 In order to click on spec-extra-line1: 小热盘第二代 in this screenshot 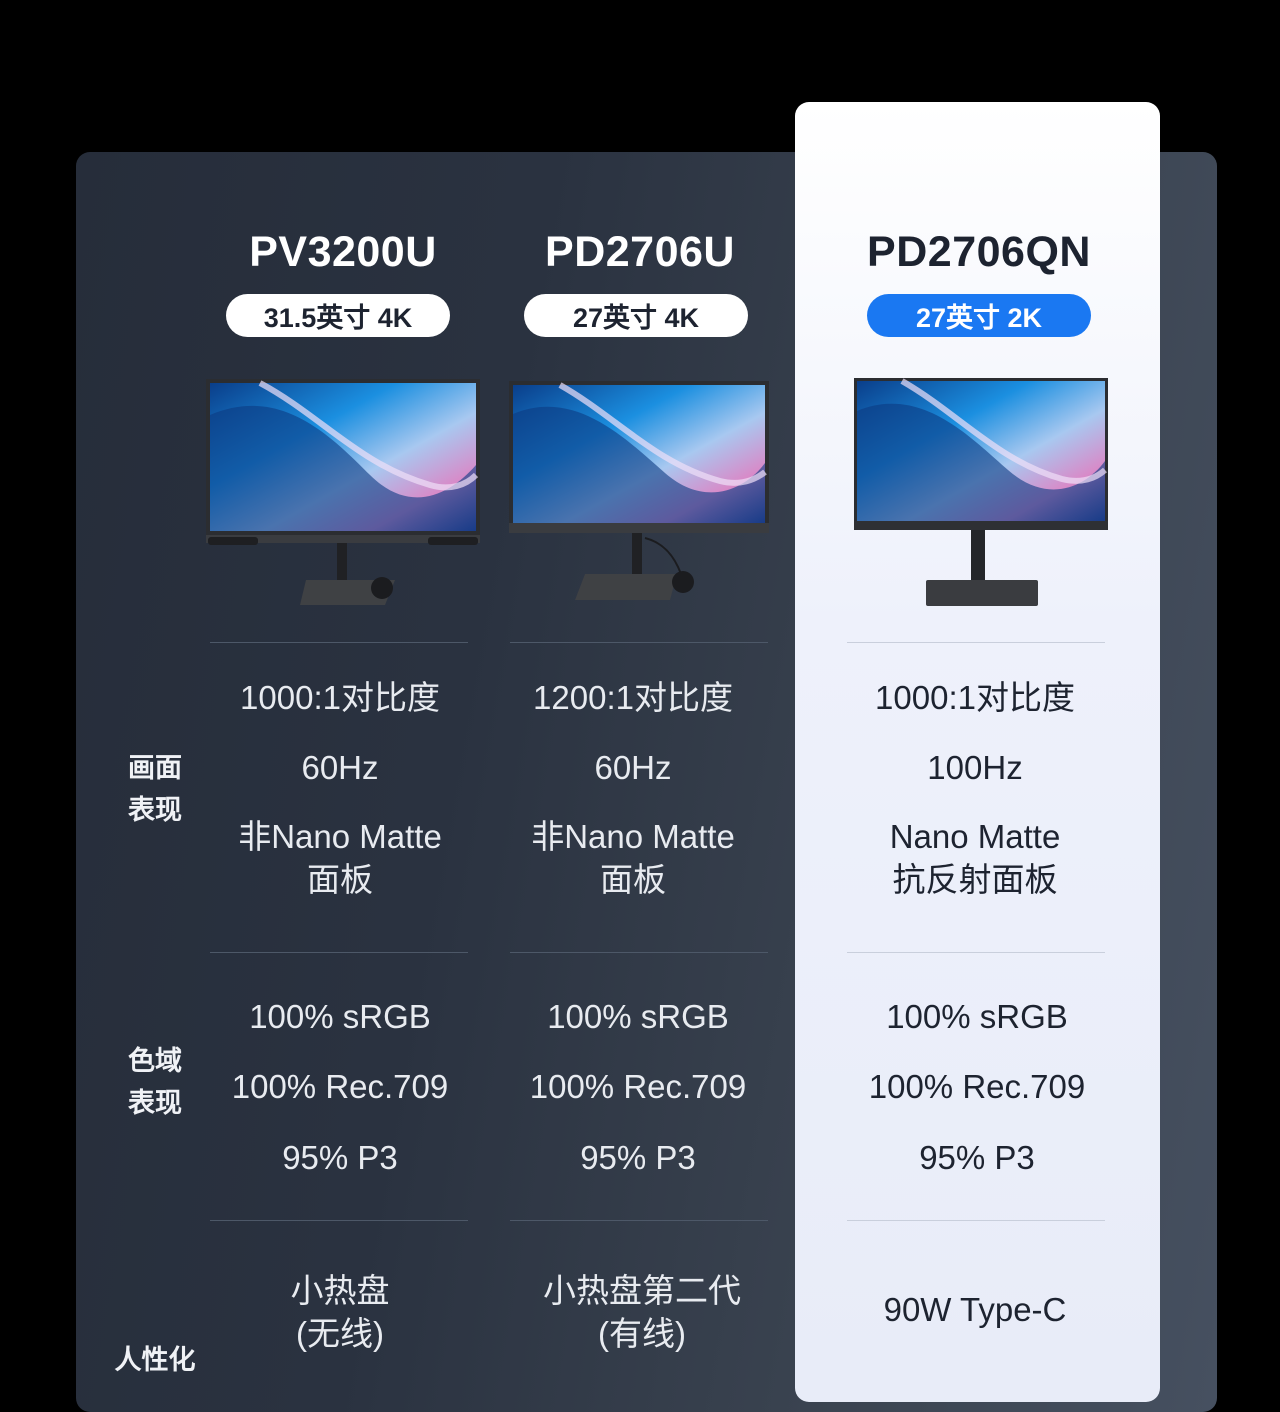, I will do `click(642, 1290)`.